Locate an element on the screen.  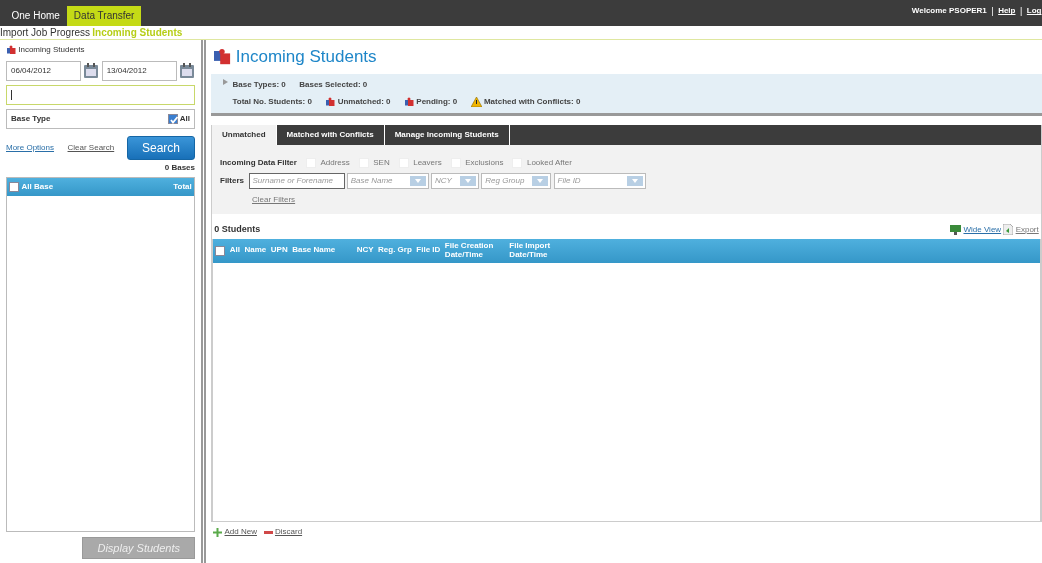
column-header: File Import Date/Time is located at coordinates (530, 250).